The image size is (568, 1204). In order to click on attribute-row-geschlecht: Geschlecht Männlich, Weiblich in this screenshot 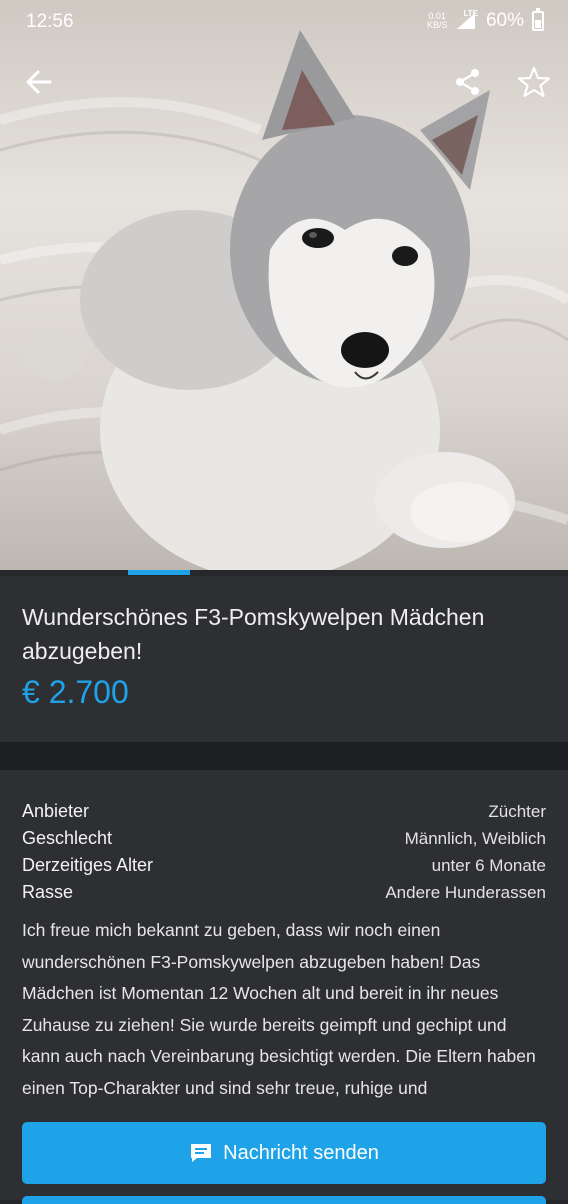, I will do `click(284, 838)`.